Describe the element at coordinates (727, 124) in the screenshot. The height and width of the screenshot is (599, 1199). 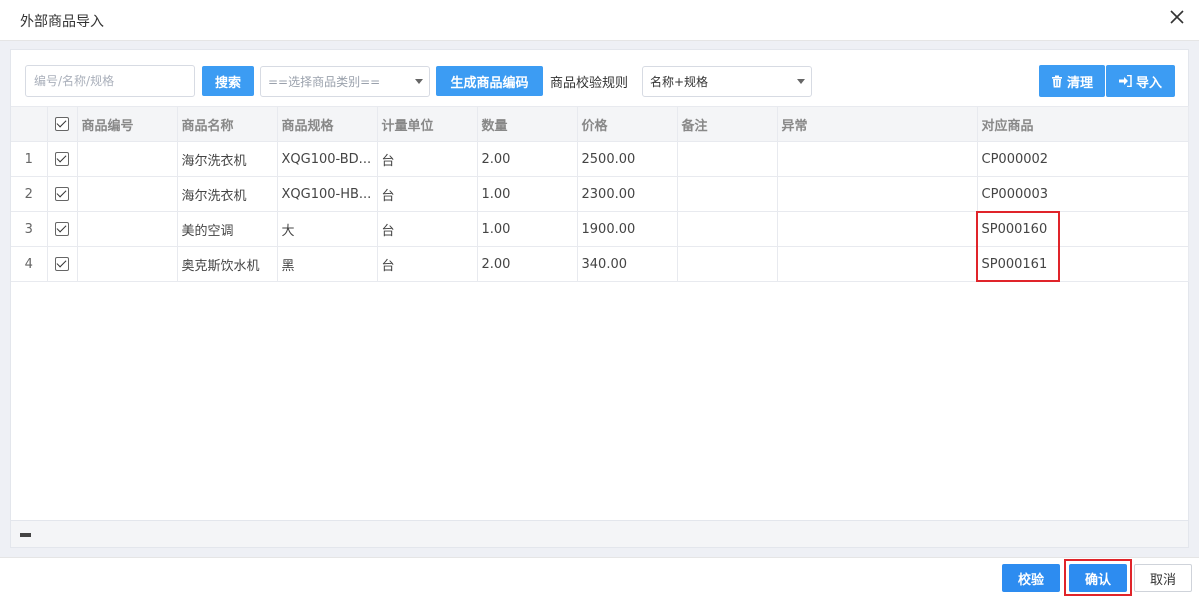
I see `header-remark: 备注` at that location.